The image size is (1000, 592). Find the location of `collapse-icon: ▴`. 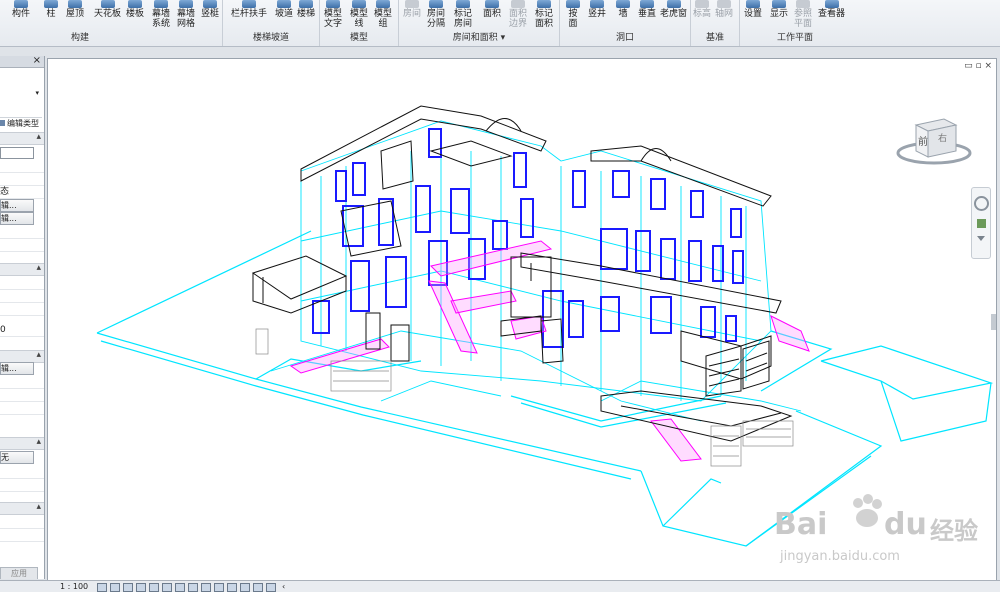

collapse-icon: ▴ is located at coordinates (38, 355).